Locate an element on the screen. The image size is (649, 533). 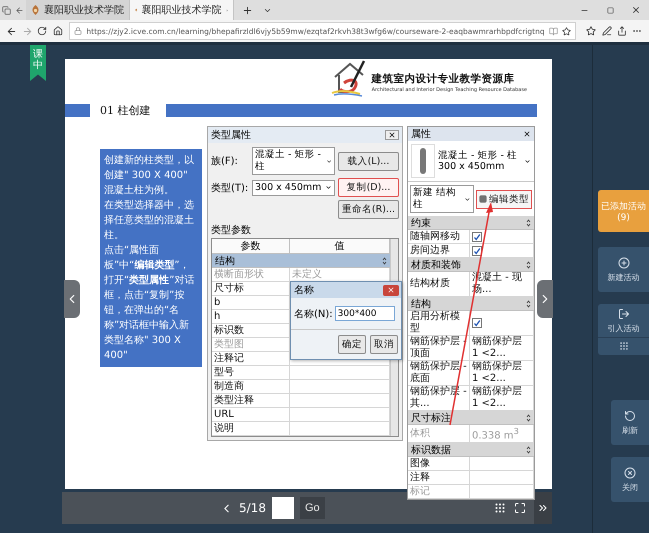
dialog-title: 类型属性 is located at coordinates (231, 135).